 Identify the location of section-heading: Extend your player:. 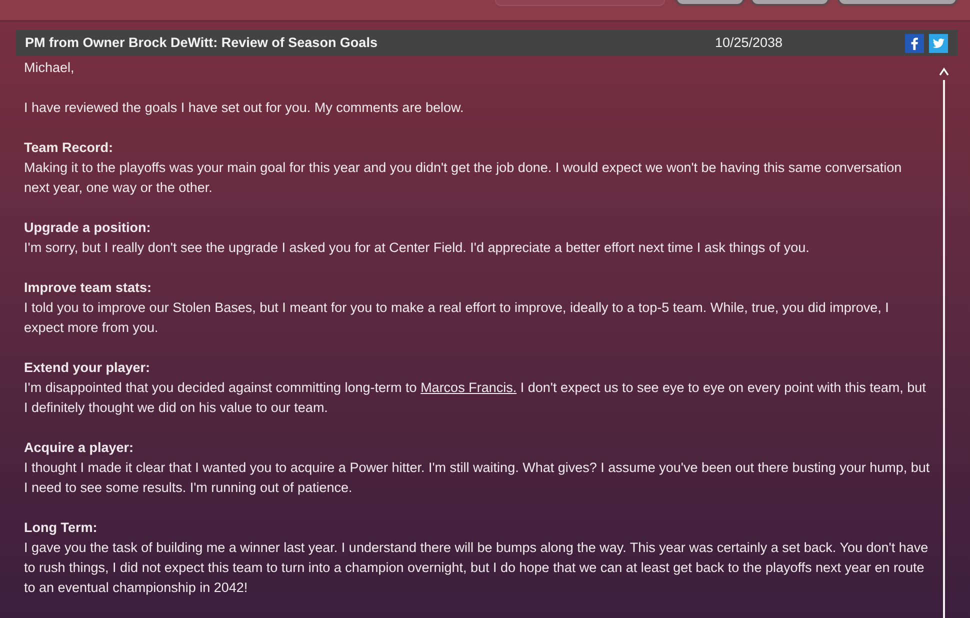
(88, 368).